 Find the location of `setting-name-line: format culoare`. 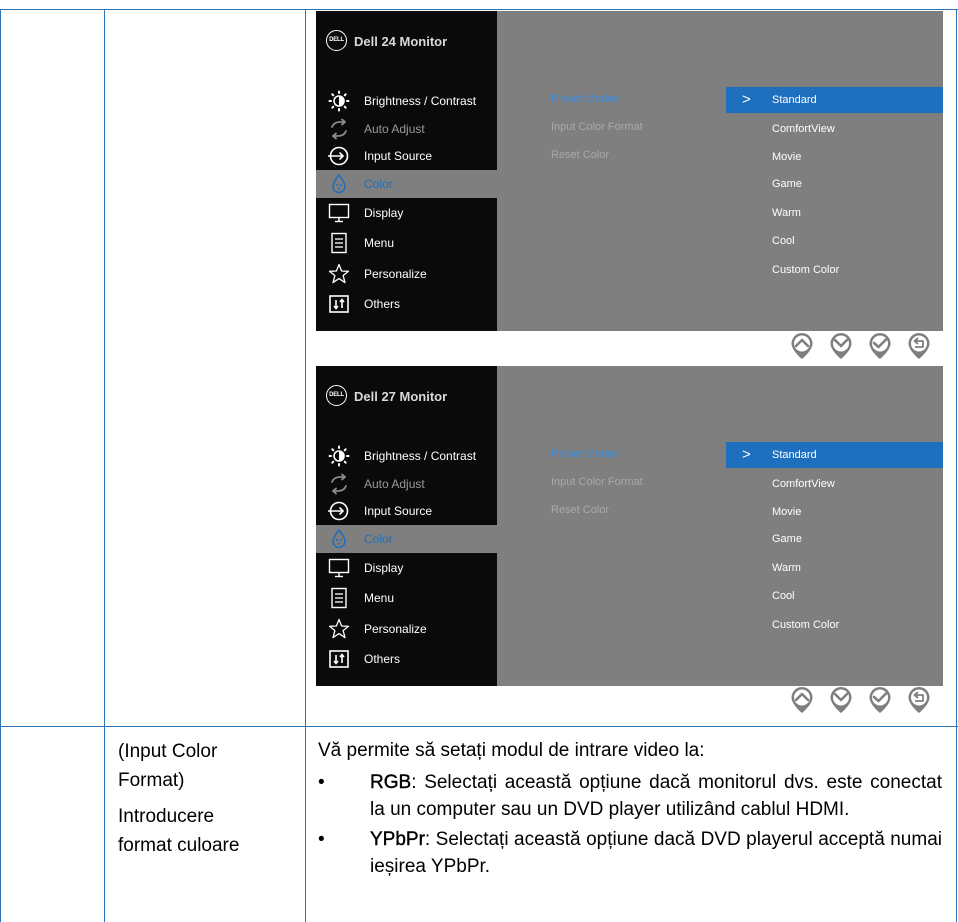

setting-name-line: format culoare is located at coordinates (179, 845).